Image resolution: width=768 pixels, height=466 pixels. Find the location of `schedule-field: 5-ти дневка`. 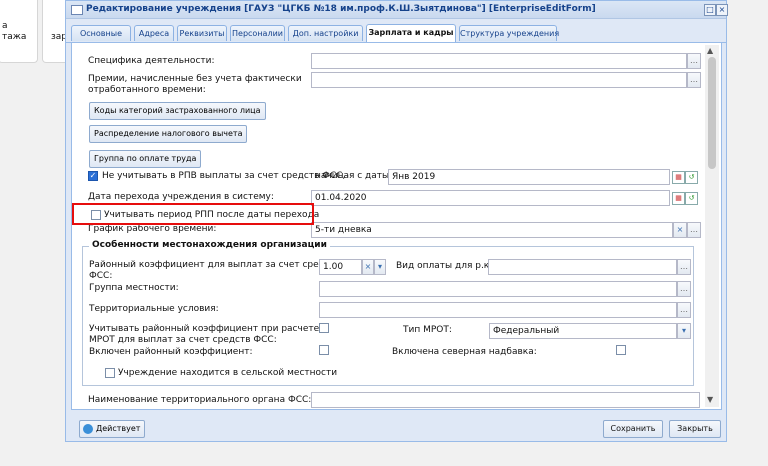

schedule-field: 5-ти дневка is located at coordinates (492, 230).